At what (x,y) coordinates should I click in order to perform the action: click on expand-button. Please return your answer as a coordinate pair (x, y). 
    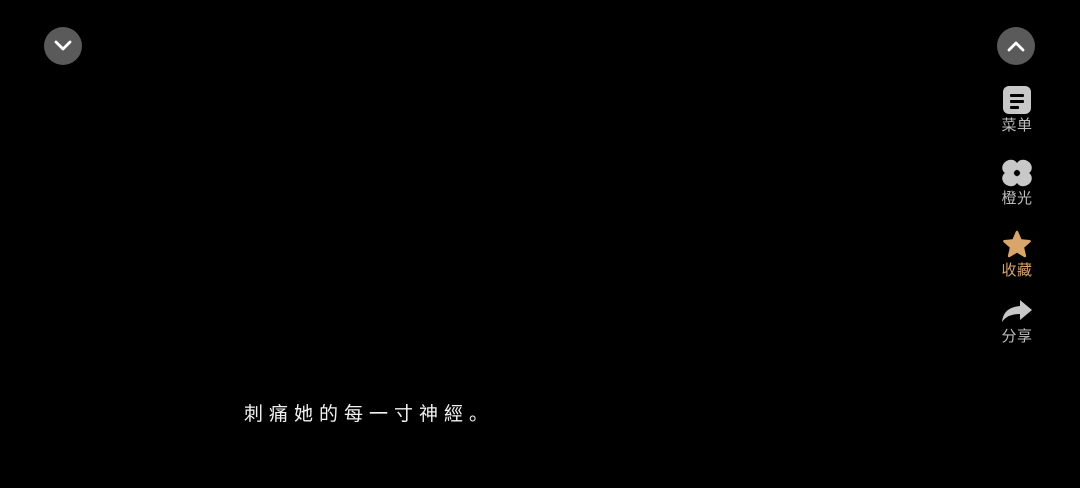
    Looking at the image, I should click on (1016, 46).